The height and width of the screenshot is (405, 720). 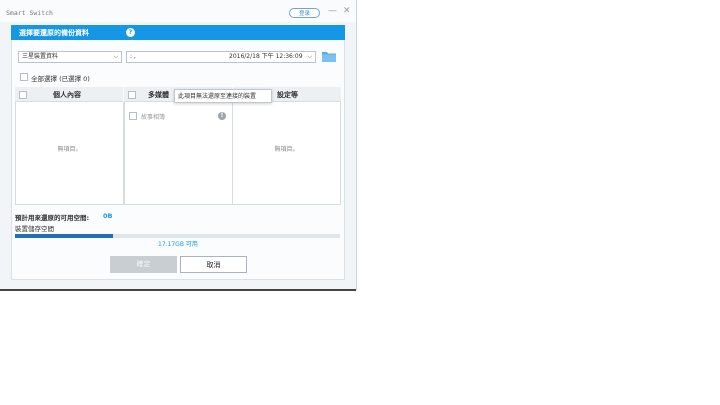 What do you see at coordinates (286, 153) in the screenshot?
I see `settings-list: 無項目。` at bounding box center [286, 153].